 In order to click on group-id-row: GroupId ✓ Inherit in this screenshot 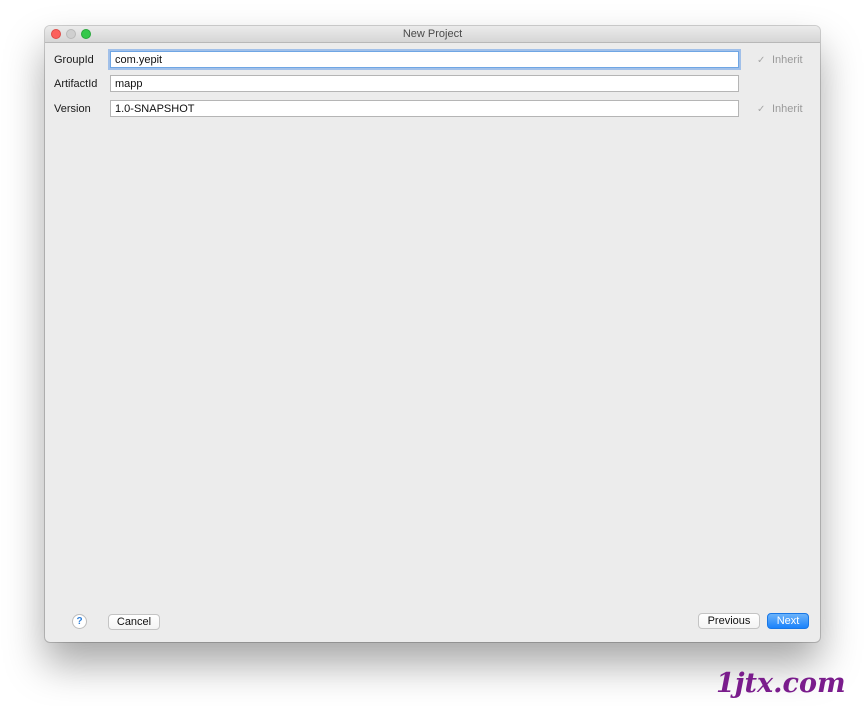, I will do `click(432, 60)`.